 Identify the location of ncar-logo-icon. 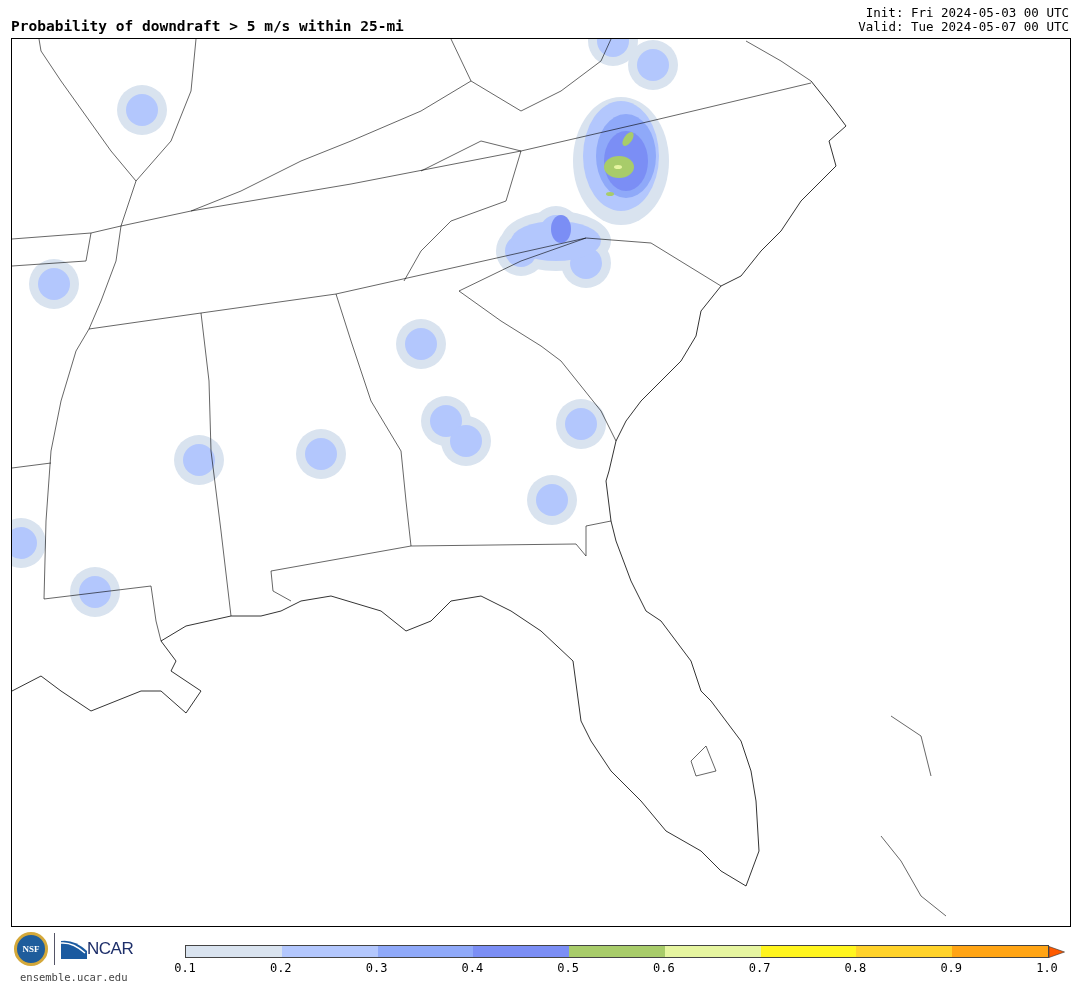
(74, 949).